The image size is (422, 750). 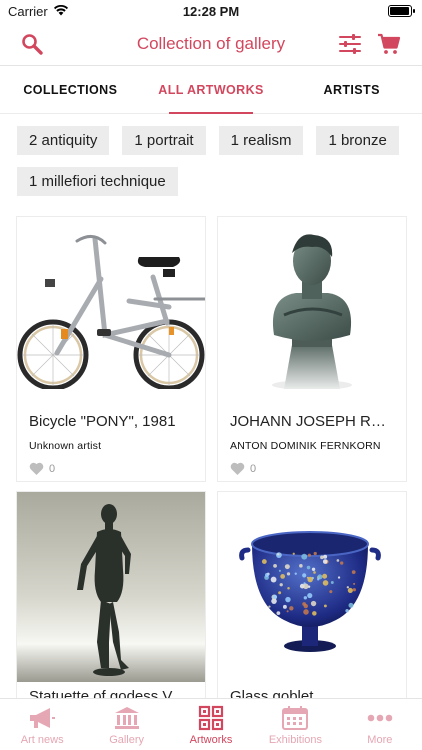 I want to click on megaphone-icon, so click(x=42, y=718).